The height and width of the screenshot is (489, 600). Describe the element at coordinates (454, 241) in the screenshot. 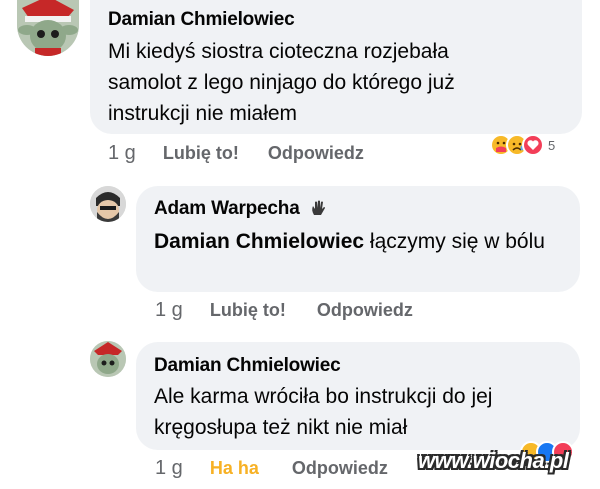

I see `comment-body: łączymy się w bólu` at that location.